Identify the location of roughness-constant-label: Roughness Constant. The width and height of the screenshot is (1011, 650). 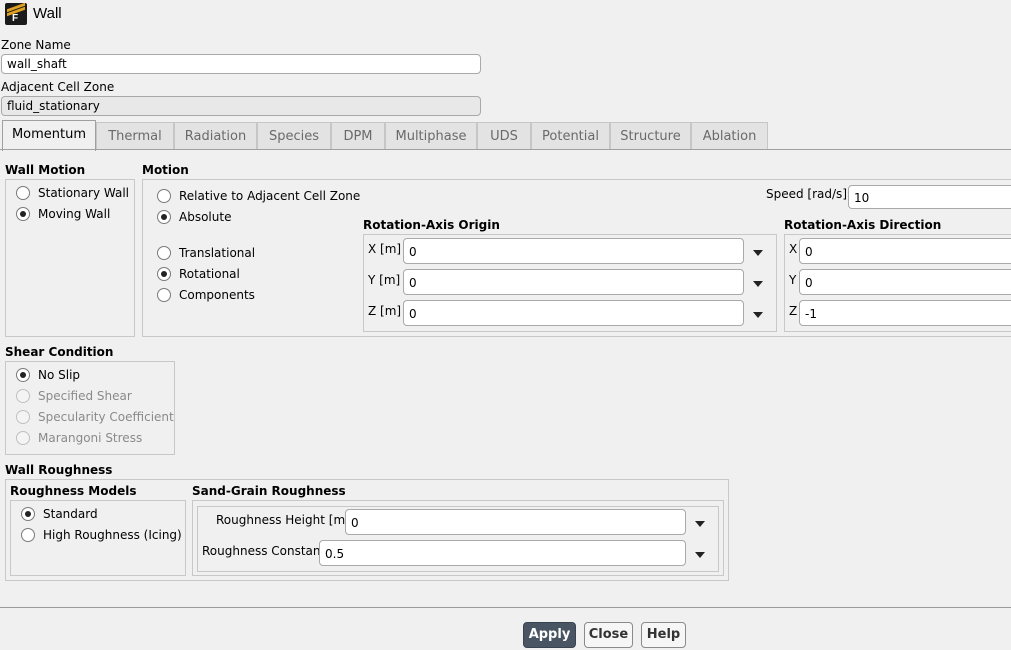
(264, 551).